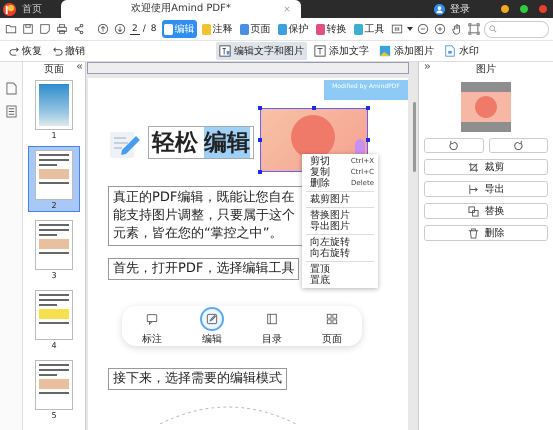 The height and width of the screenshot is (430, 553). Describe the element at coordinates (261, 51) in the screenshot. I see `edit-tool-button: 编辑文字和图片` at that location.